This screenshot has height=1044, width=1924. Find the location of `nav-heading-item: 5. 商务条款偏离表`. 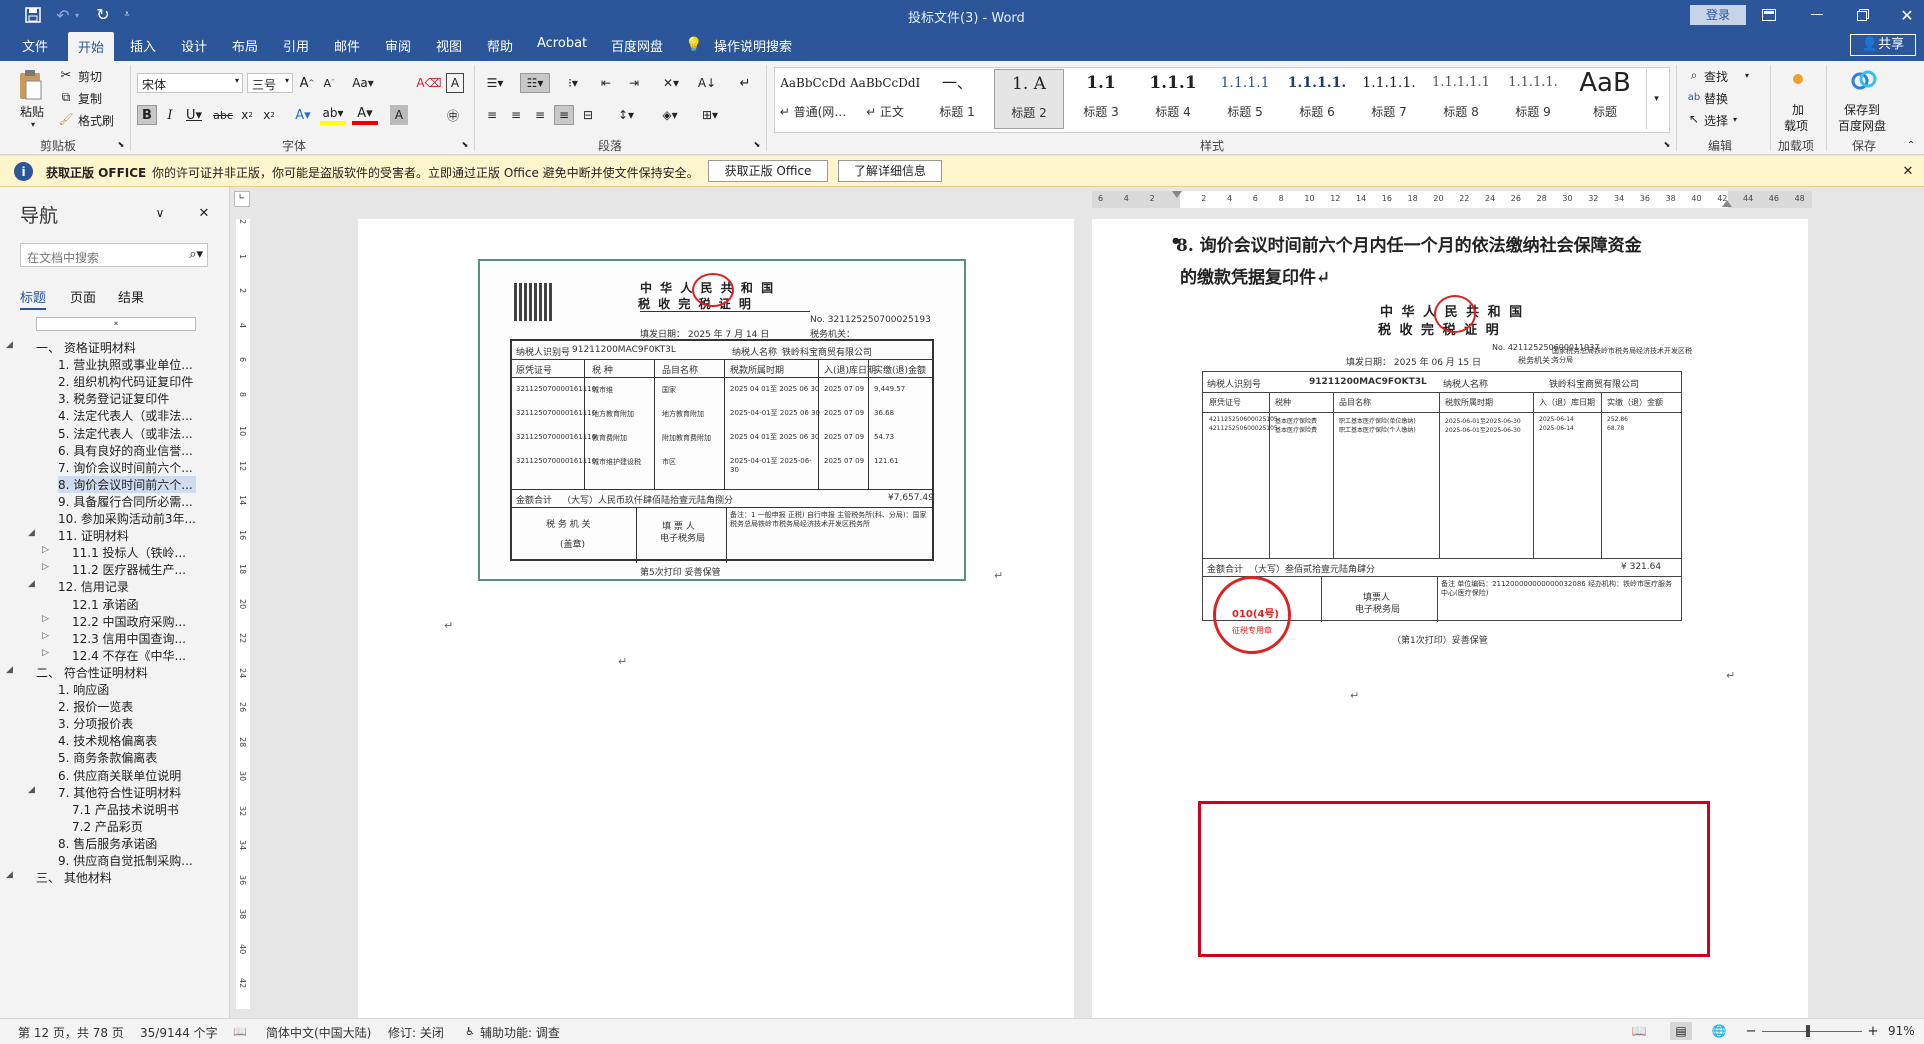

nav-heading-item: 5. 商务条款偏离表 is located at coordinates (127, 757).